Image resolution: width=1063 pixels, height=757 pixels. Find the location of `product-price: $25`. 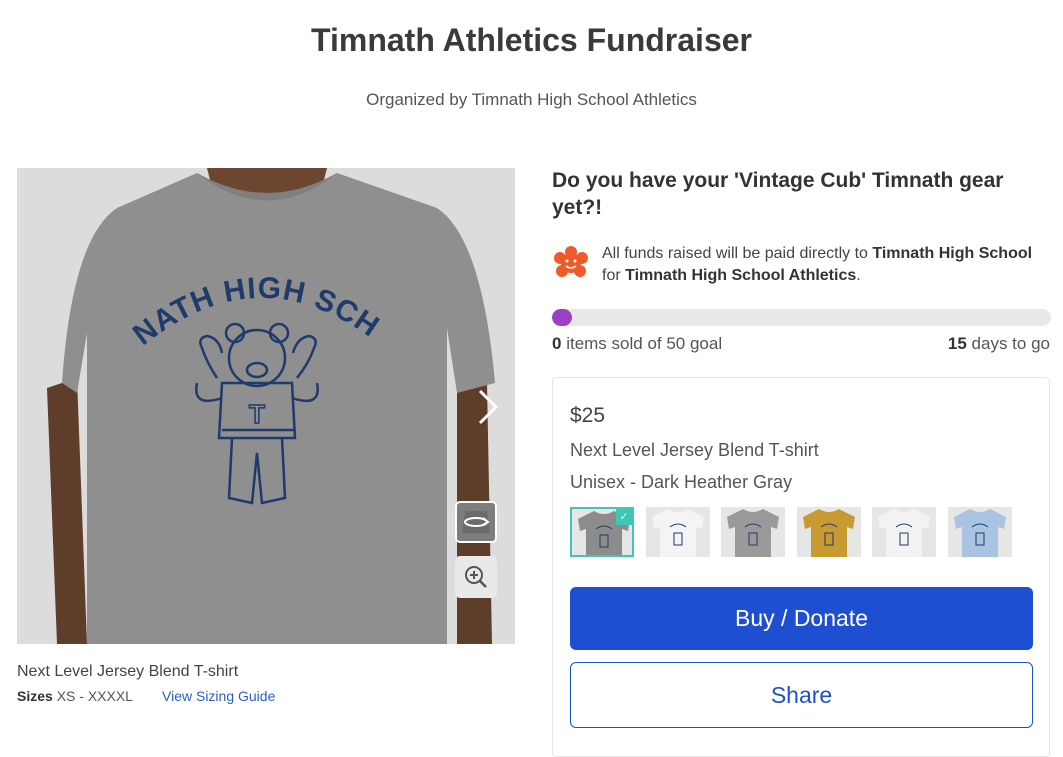

product-price: $25 is located at coordinates (588, 415).